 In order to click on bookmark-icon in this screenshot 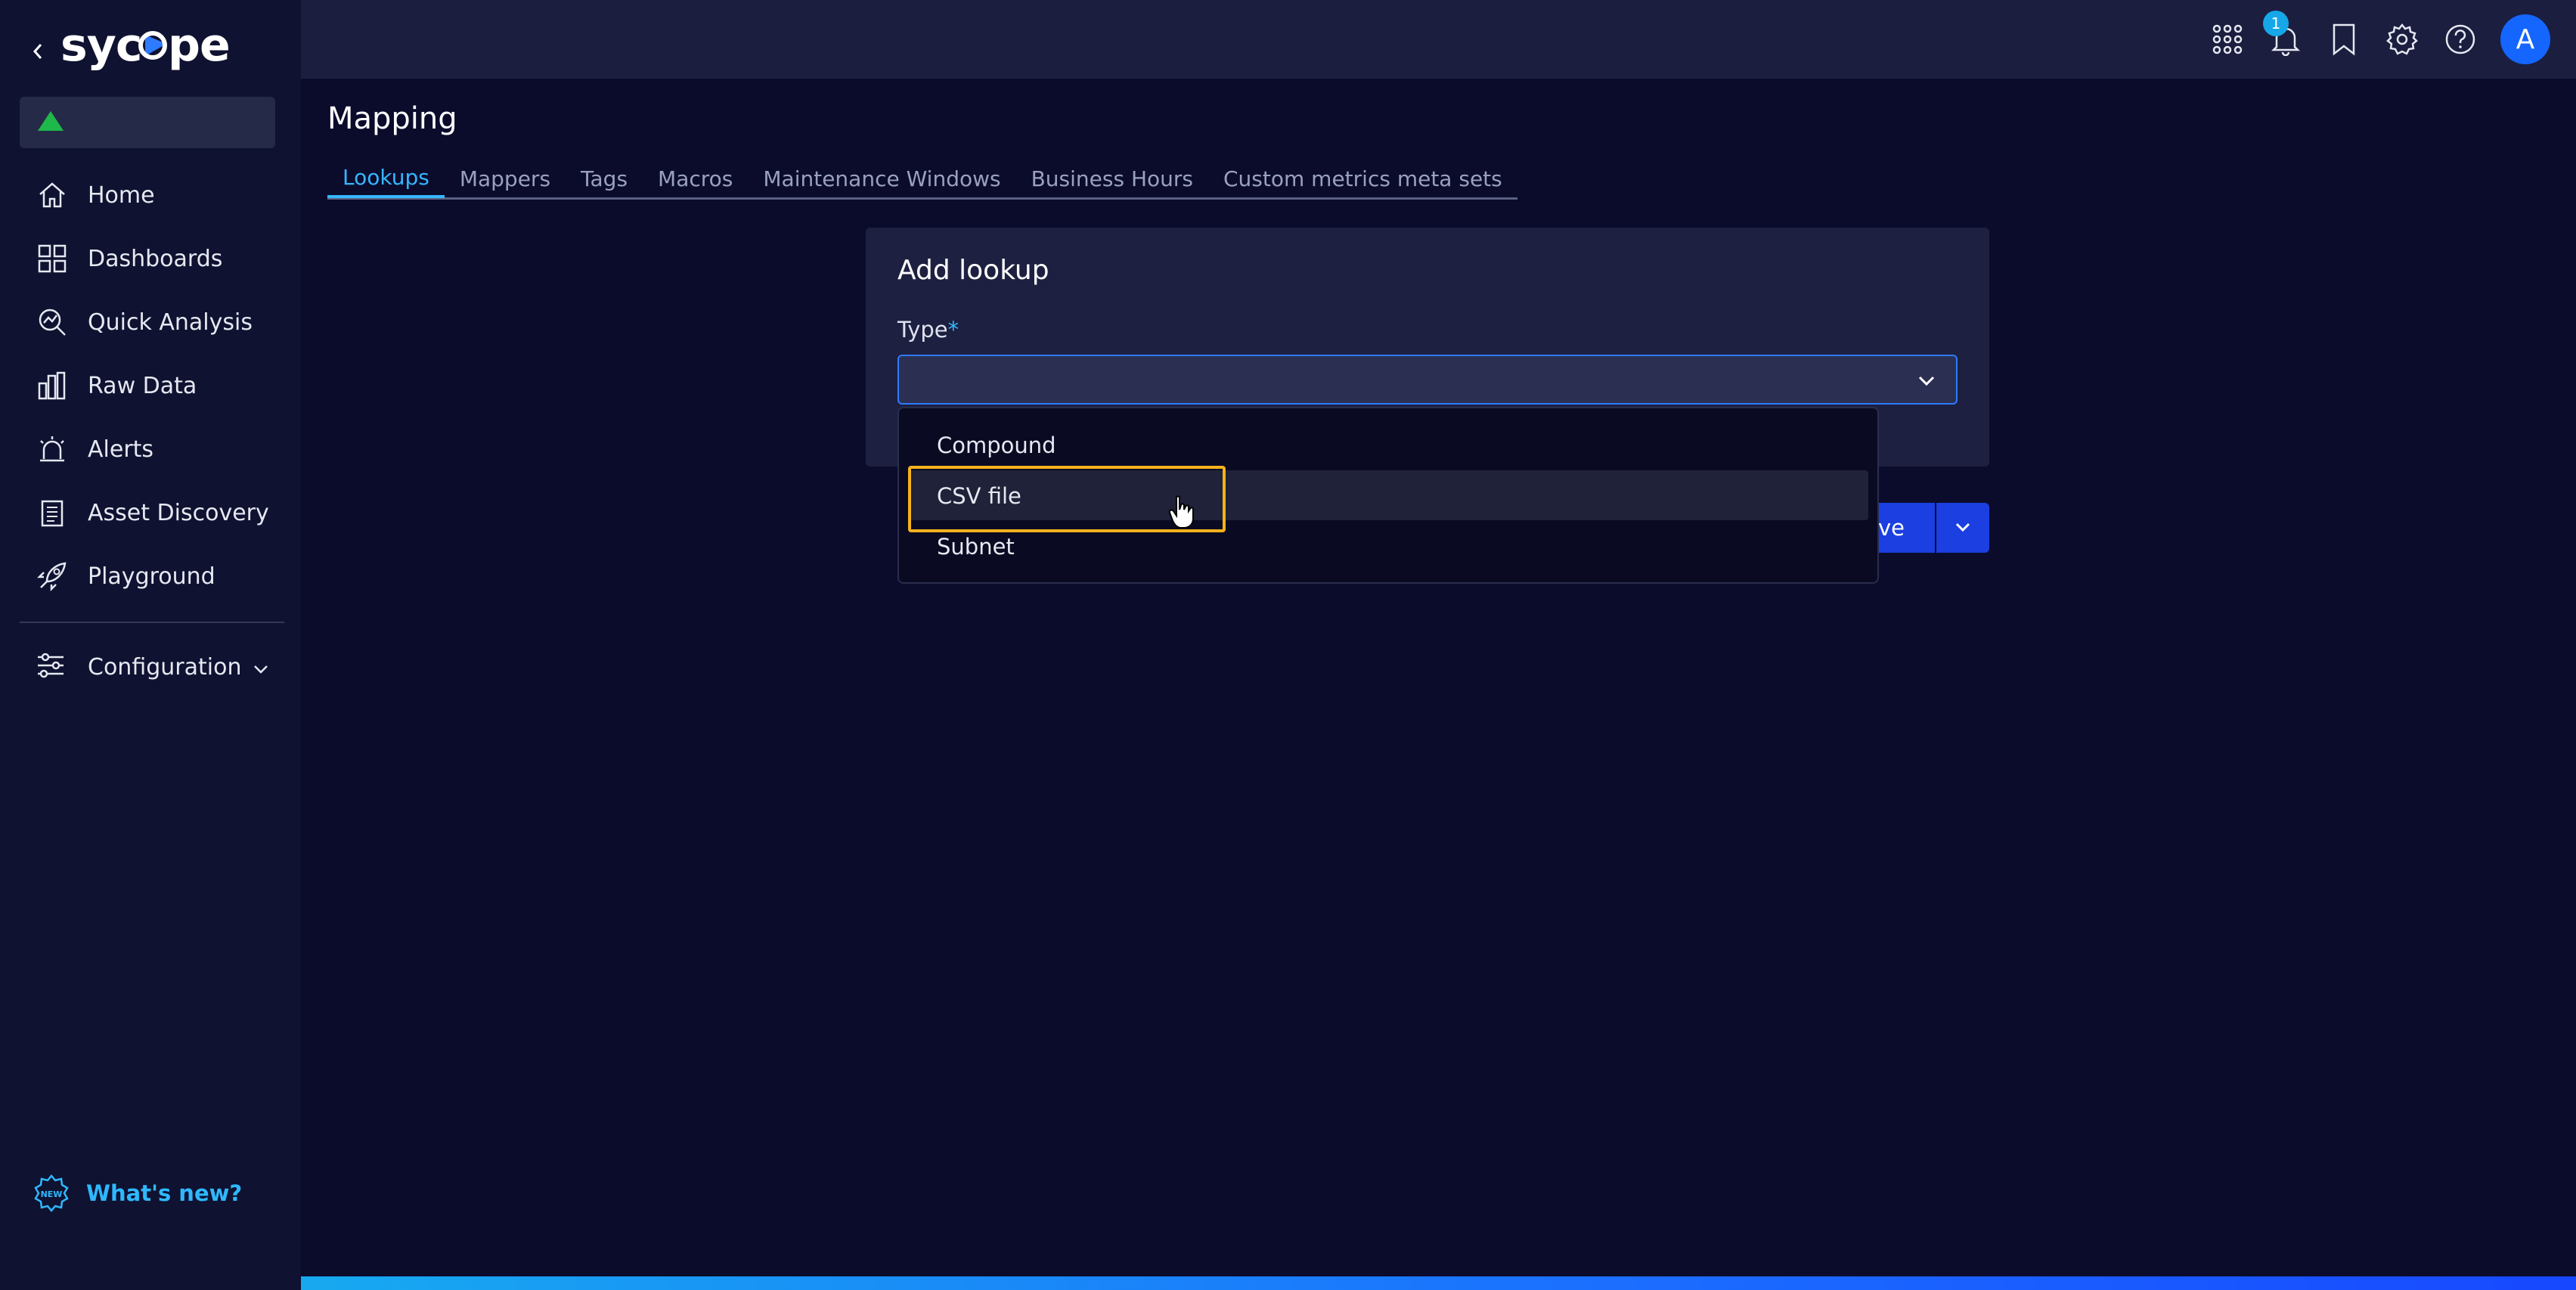, I will do `click(2344, 39)`.